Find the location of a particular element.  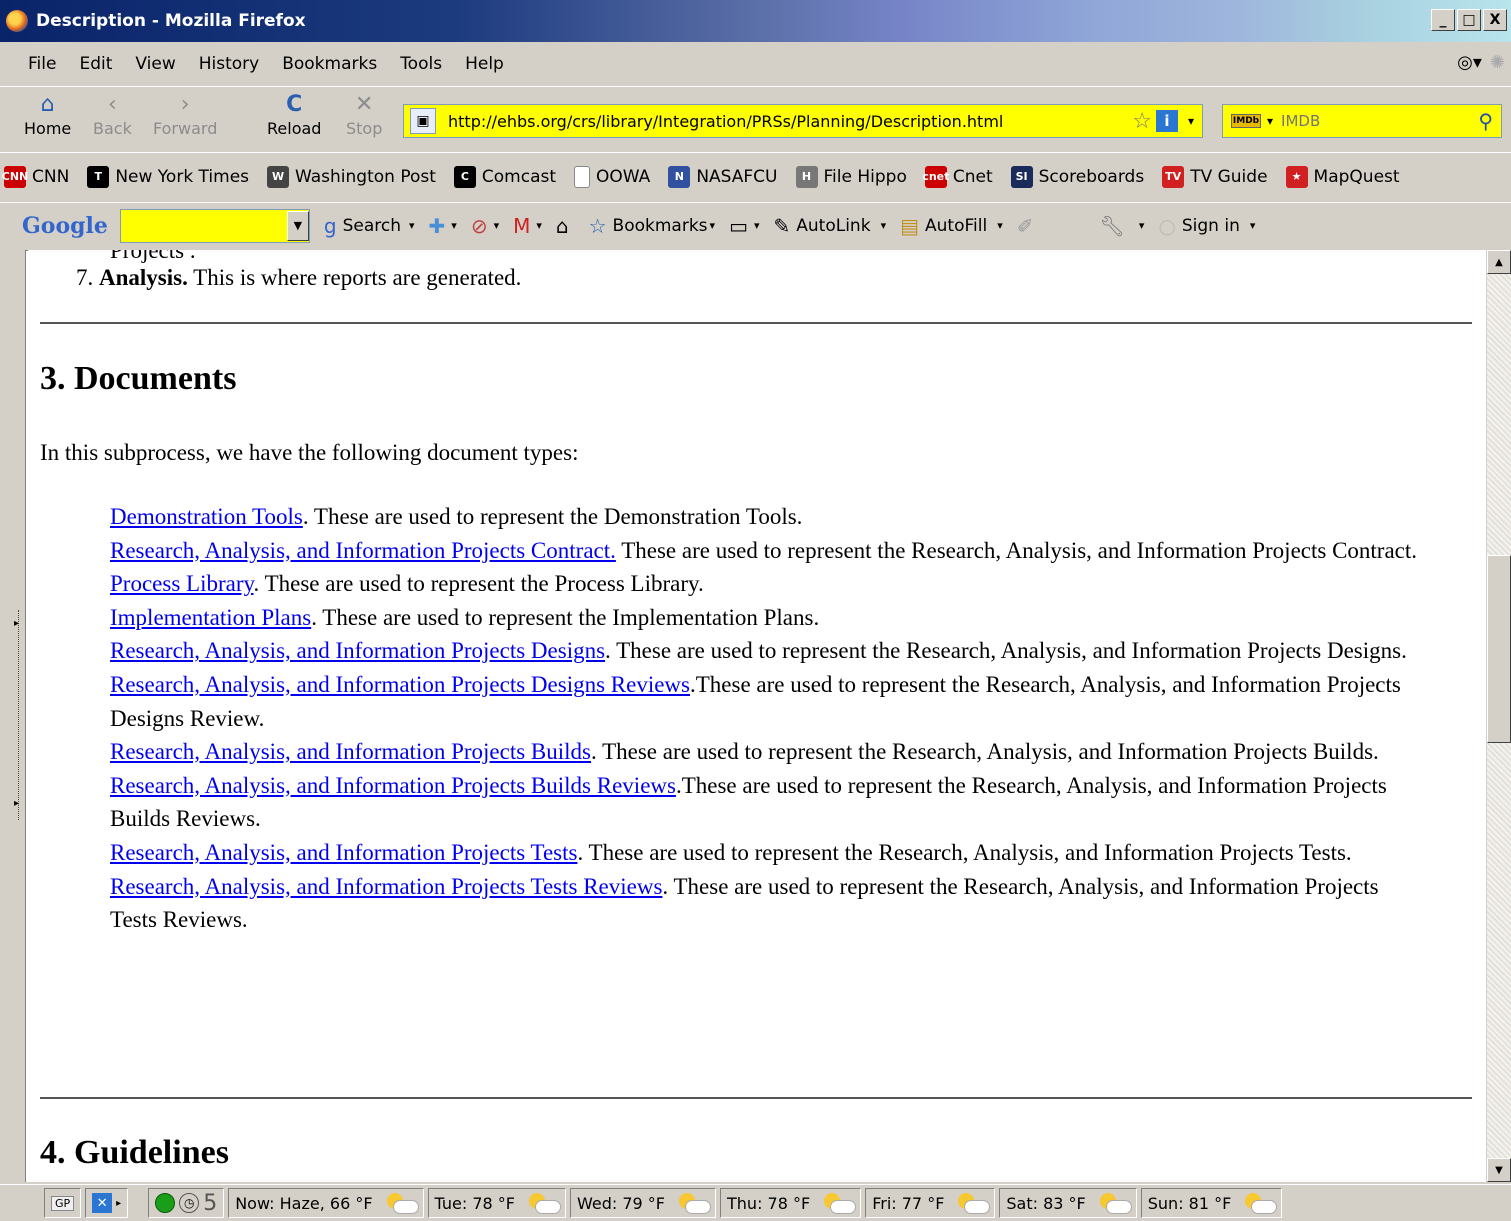

popup-blocker-button: ⊘ ▾ is located at coordinates (485, 226).